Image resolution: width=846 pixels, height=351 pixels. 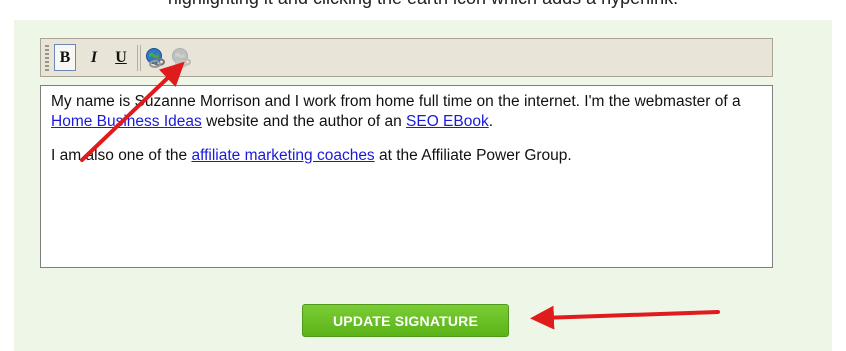 What do you see at coordinates (406, 57) in the screenshot?
I see `editor-toolbar: B I U` at bounding box center [406, 57].